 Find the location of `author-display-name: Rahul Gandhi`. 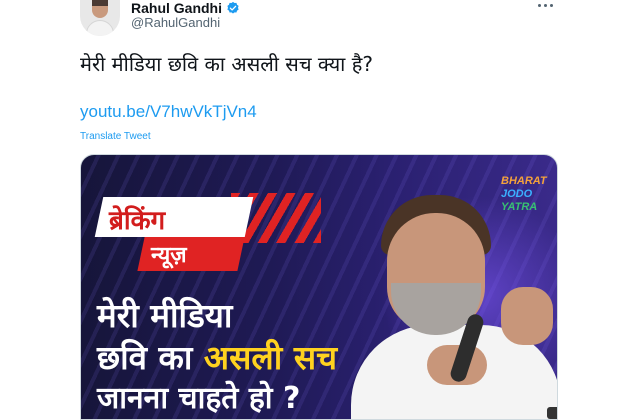

author-display-name: Rahul Gandhi is located at coordinates (176, 8).